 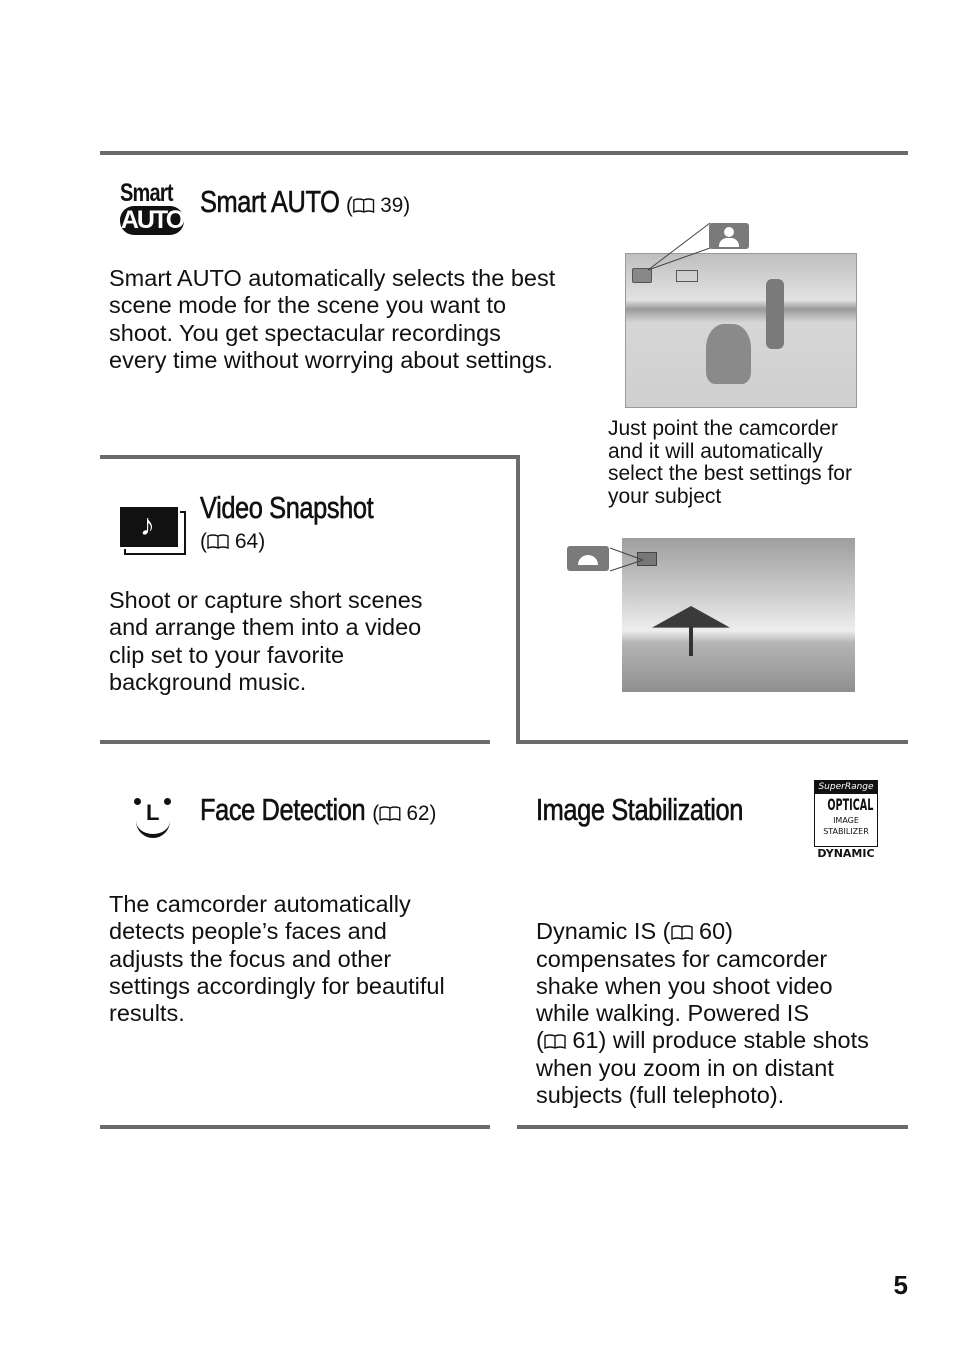 What do you see at coordinates (712, 1127) in the screenshot?
I see `bottom-rule-right` at bounding box center [712, 1127].